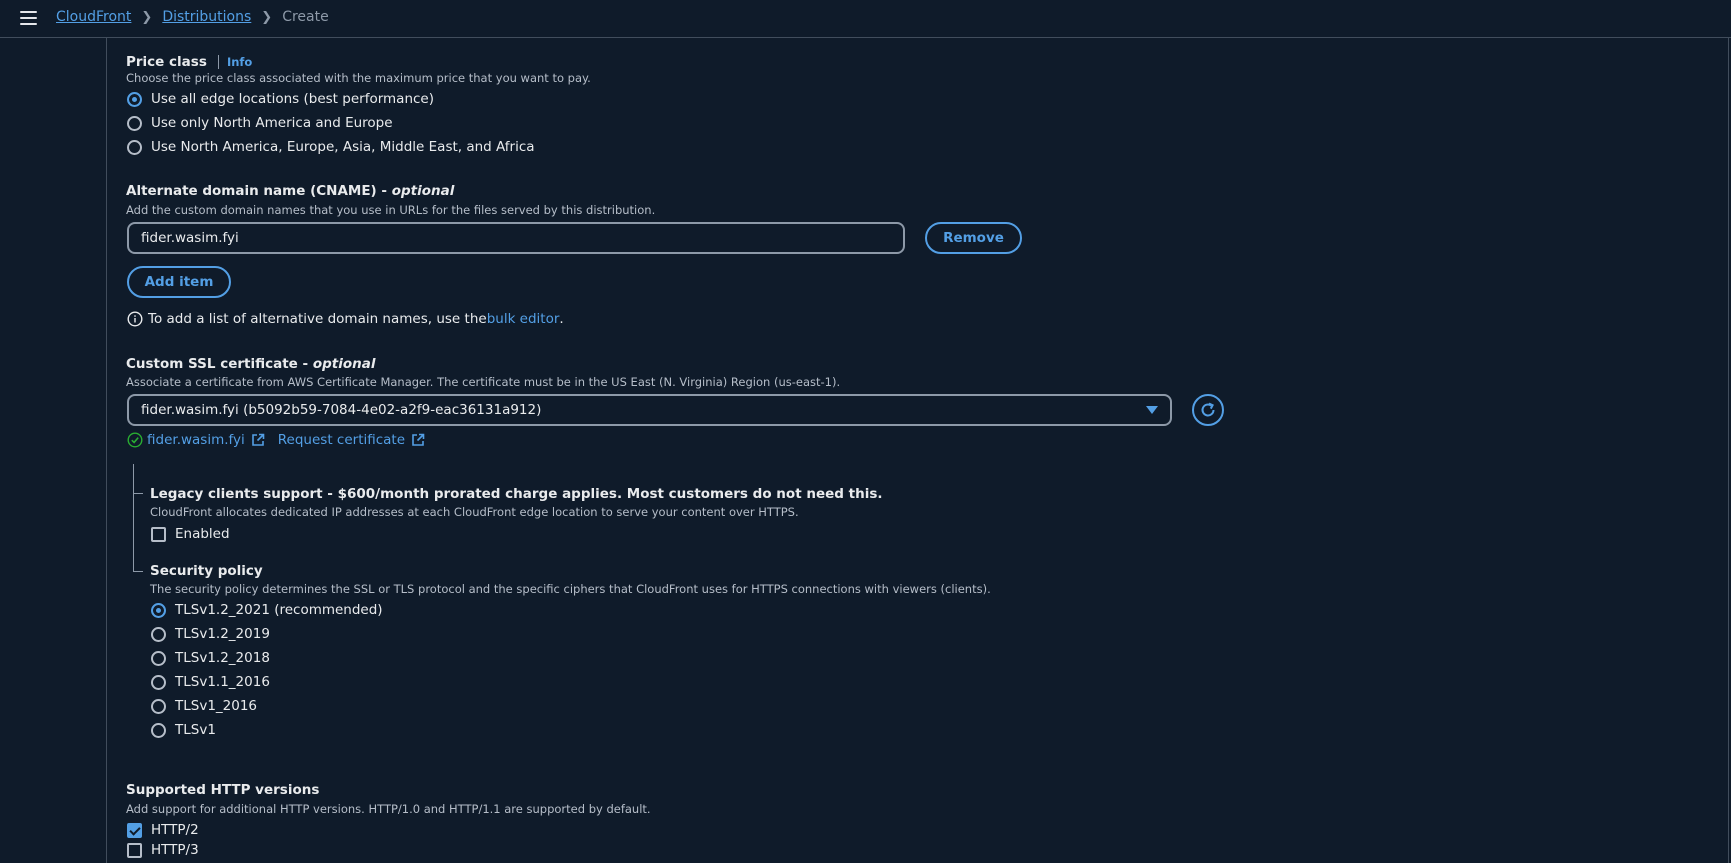 Image resolution: width=1731 pixels, height=863 pixels. Describe the element at coordinates (523, 319) in the screenshot. I see `bulk-editor-link: bulk editor` at that location.